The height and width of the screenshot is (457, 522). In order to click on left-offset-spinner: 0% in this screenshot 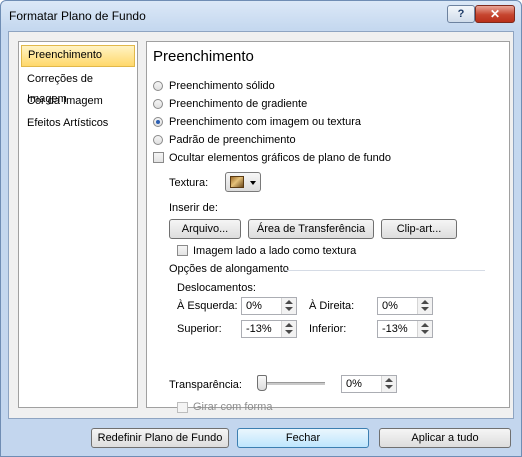, I will do `click(269, 306)`.